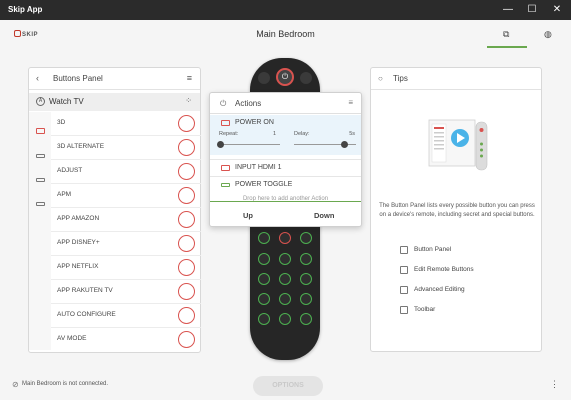 This screenshot has width=571, height=400. What do you see at coordinates (40, 231) in the screenshot?
I see `device-gutter` at bounding box center [40, 231].